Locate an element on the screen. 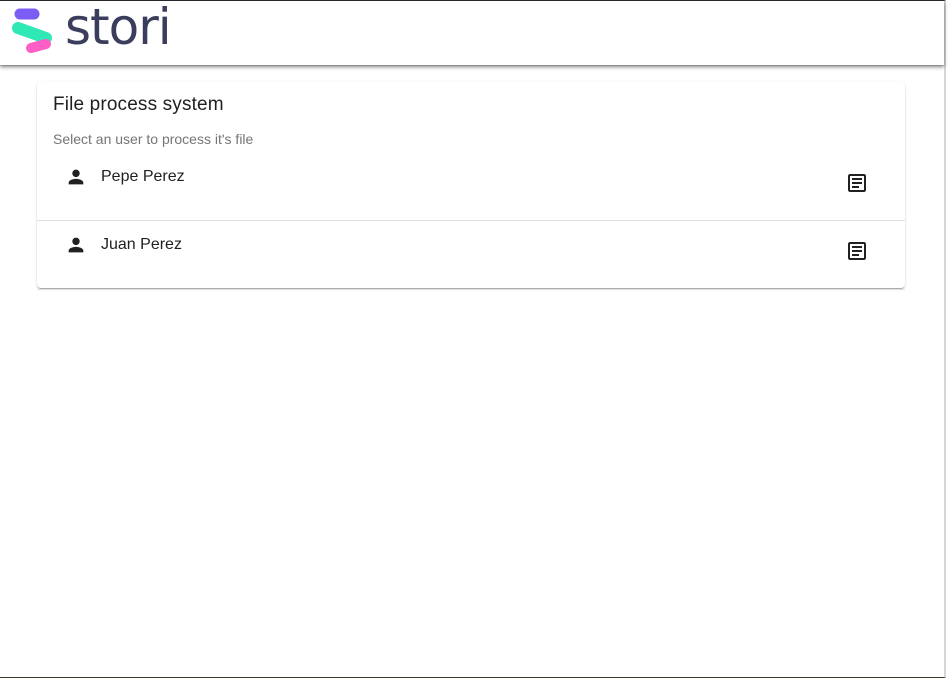  brand-logo: stori is located at coordinates (91, 28).